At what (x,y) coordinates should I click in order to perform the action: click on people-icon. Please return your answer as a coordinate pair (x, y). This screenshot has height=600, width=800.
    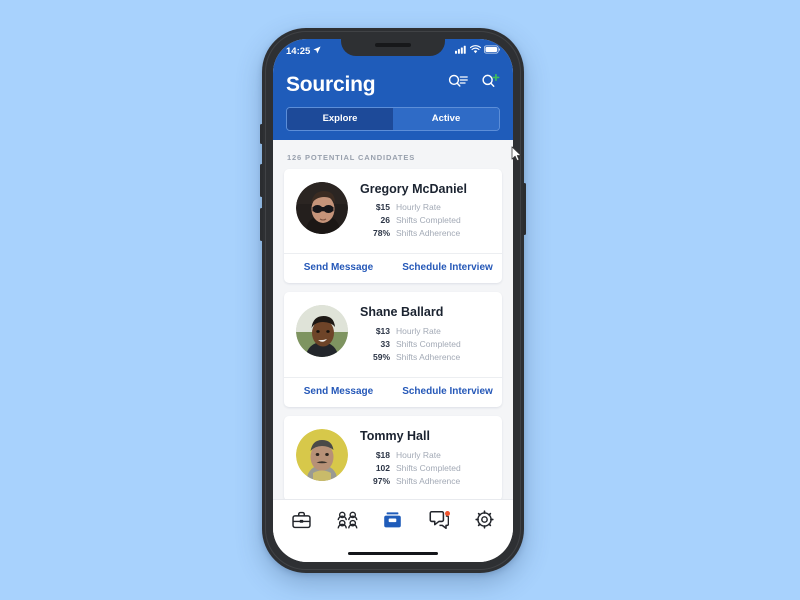
    Looking at the image, I should click on (347, 522).